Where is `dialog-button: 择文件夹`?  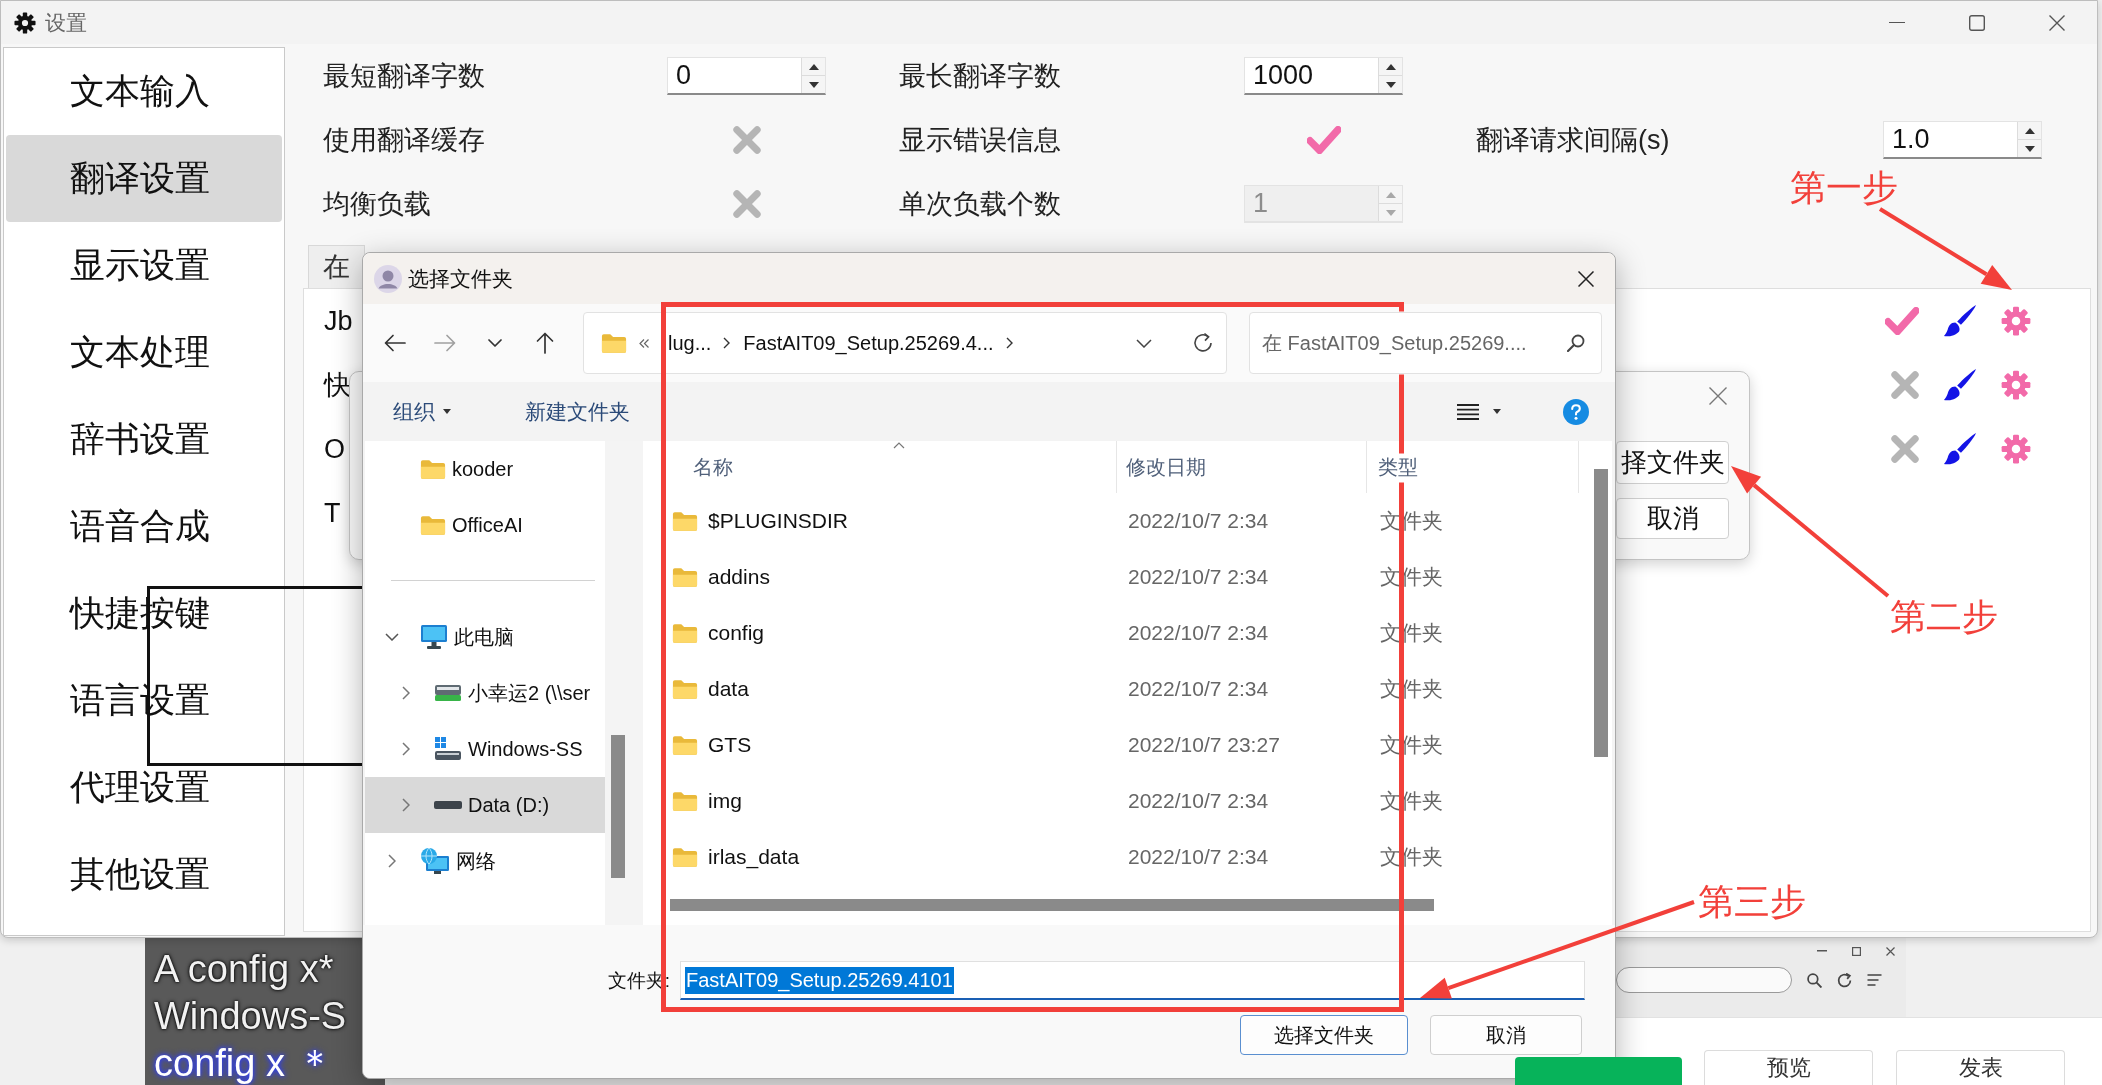
dialog-button: 择文件夹 is located at coordinates (1672, 462).